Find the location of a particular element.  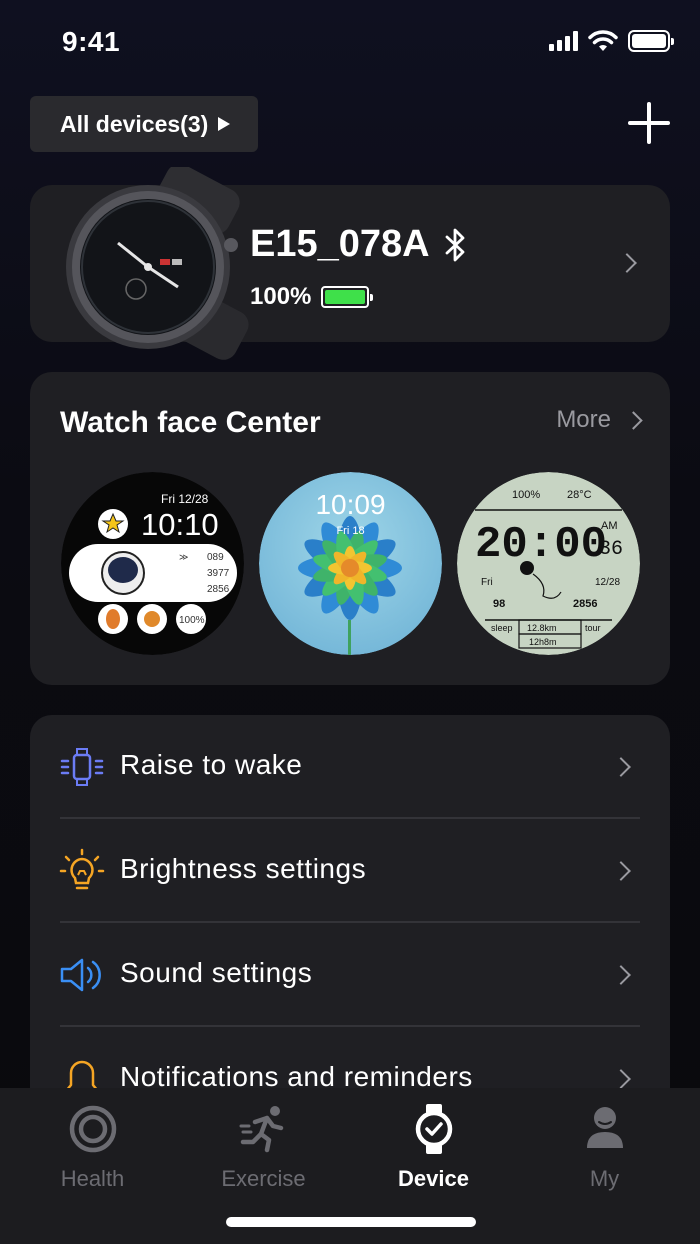

battery-status-icon is located at coordinates (651, 41).